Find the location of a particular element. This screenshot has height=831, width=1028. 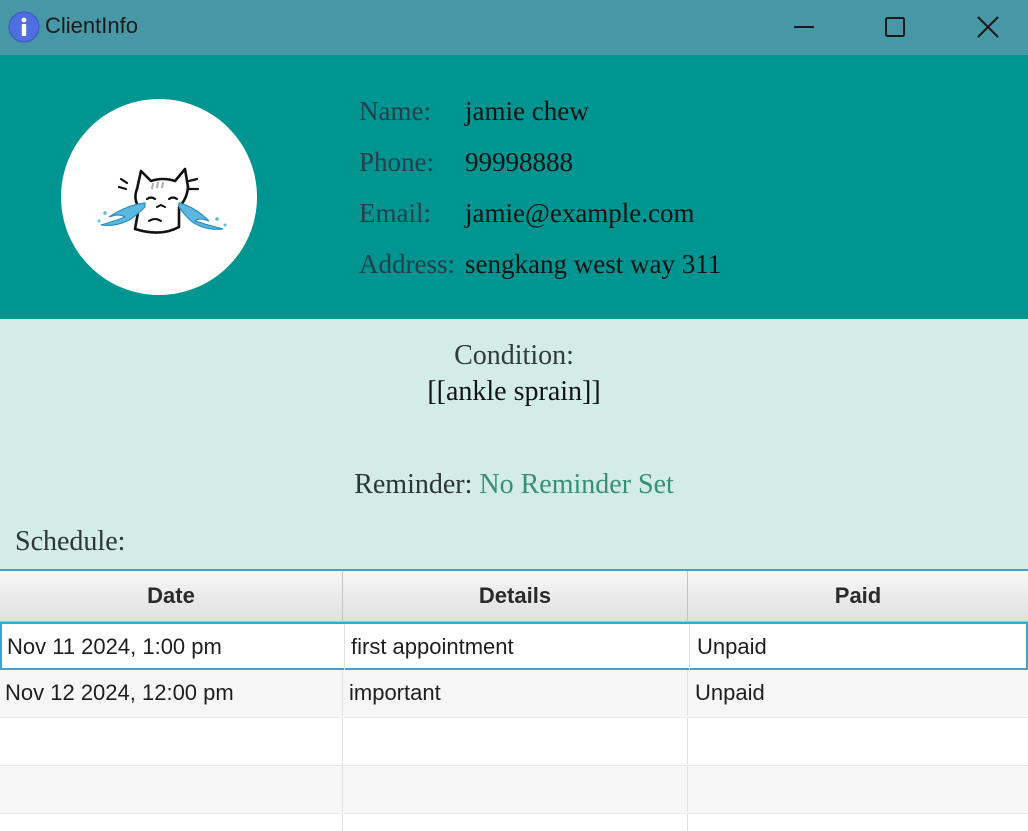

close-icon is located at coordinates (988, 27).